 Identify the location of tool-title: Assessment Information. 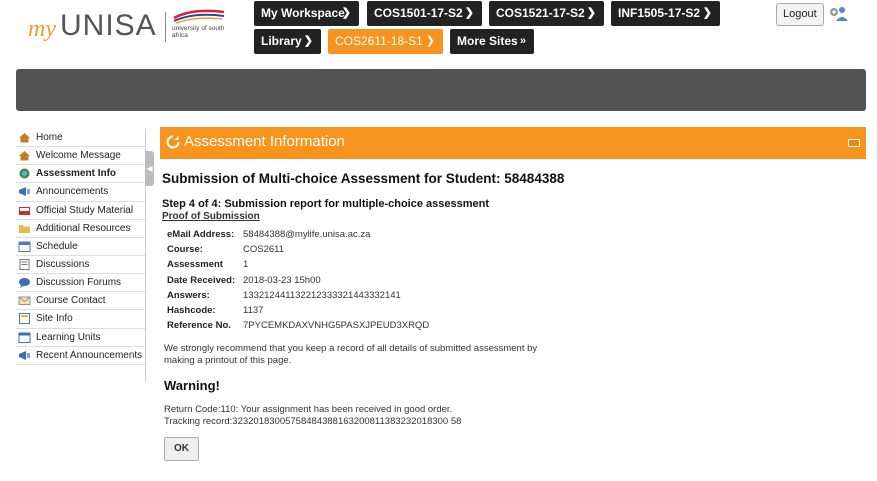
(264, 141).